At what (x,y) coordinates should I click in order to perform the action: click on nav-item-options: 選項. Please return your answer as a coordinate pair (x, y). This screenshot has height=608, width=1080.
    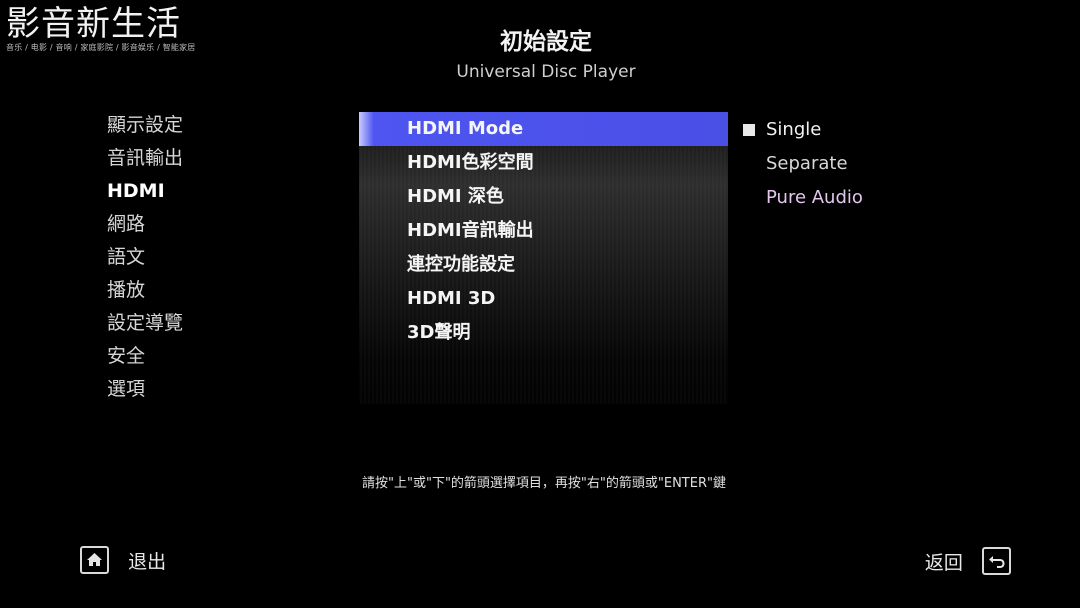
    Looking at the image, I should click on (145, 391).